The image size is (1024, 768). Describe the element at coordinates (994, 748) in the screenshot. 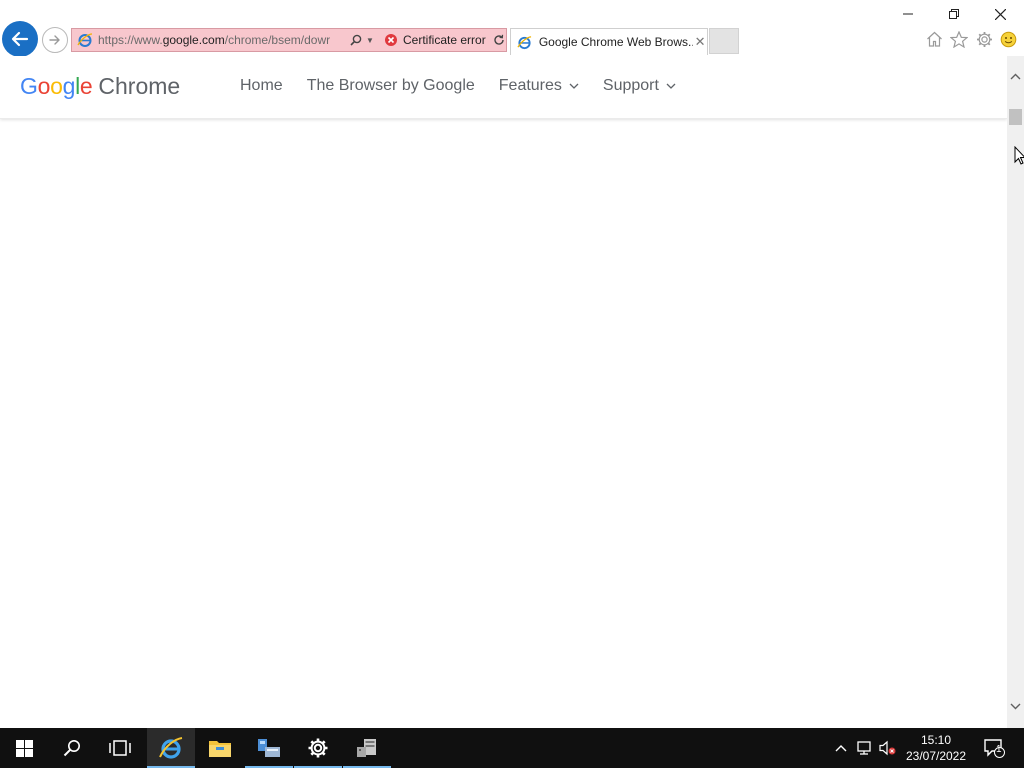

I see `action-center-button: 1` at that location.